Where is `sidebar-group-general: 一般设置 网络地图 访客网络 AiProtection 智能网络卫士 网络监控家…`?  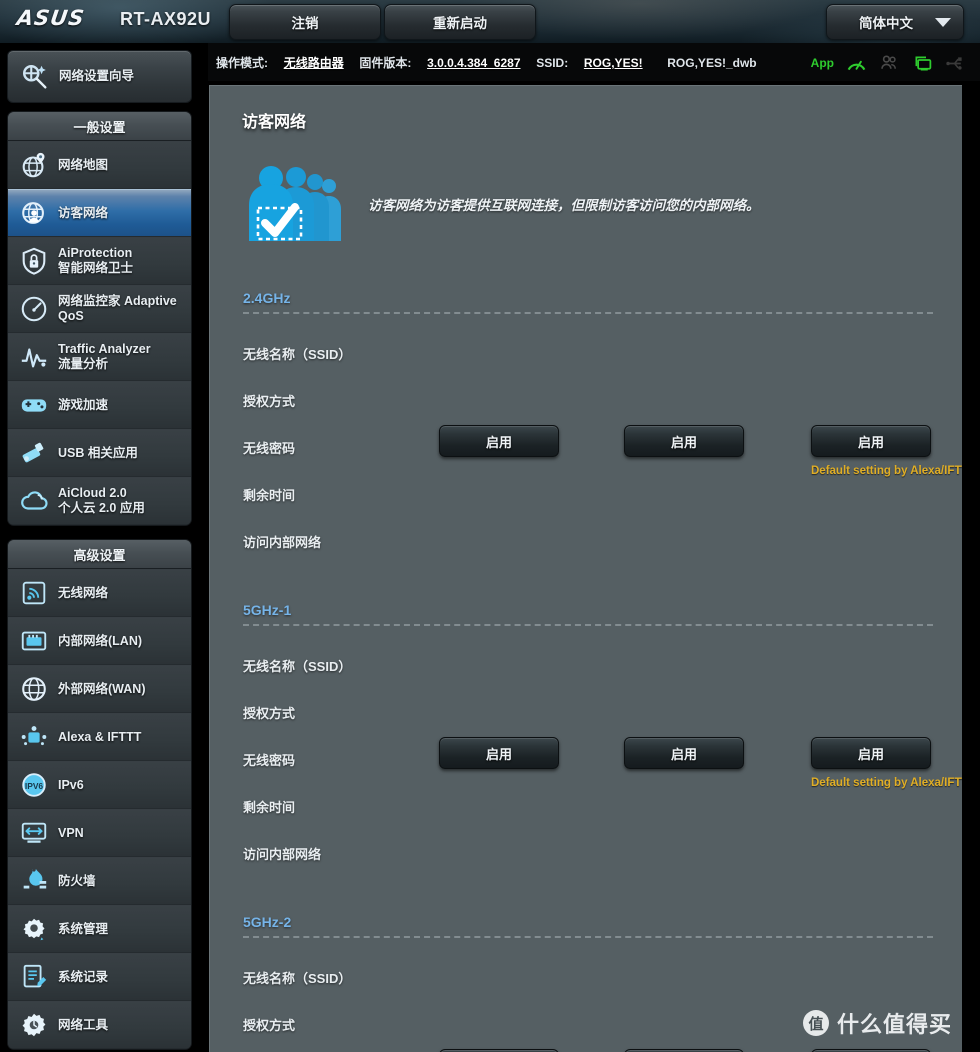 sidebar-group-general: 一般设置 网络地图 访客网络 AiProtection 智能网络卫士 网络监控家… is located at coordinates (99, 318).